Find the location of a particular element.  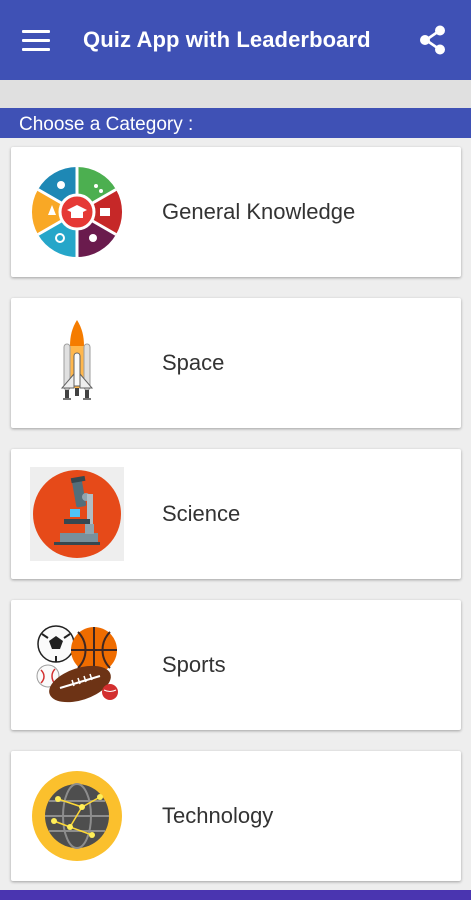

system-nav-bar is located at coordinates (235, 895).